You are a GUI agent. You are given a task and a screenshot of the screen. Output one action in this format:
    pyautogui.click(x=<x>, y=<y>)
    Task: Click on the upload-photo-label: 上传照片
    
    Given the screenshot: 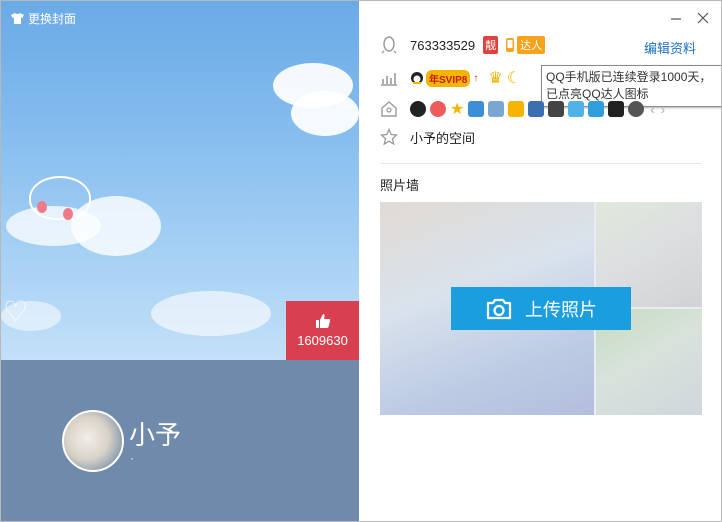 What is the action you would take?
    pyautogui.click(x=561, y=309)
    